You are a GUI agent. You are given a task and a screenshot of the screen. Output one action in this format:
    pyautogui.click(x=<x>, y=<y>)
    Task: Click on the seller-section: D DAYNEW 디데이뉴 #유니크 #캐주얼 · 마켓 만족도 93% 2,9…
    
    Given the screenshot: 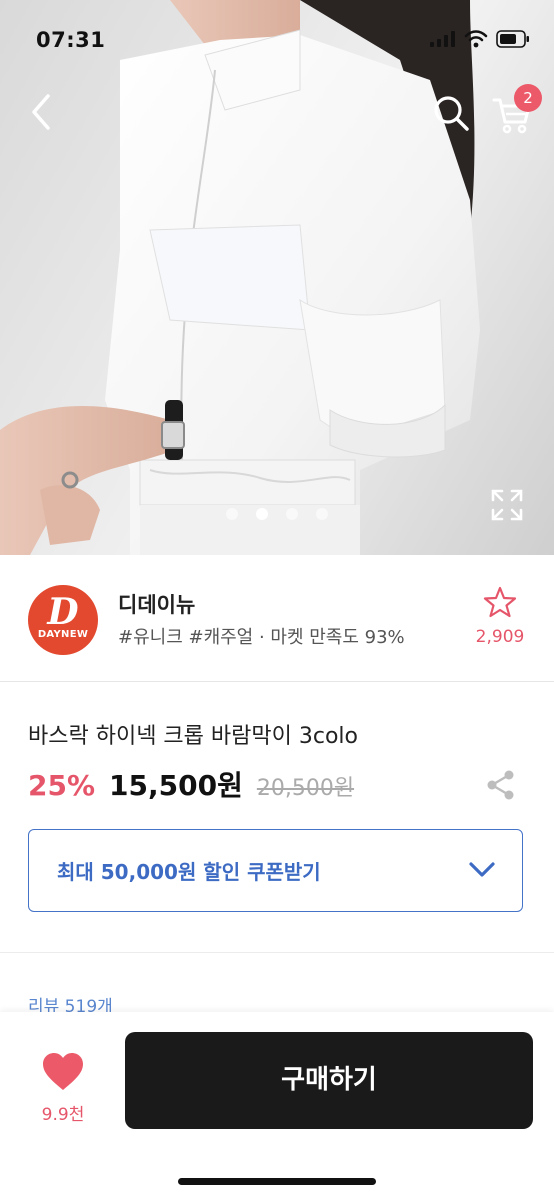 What is the action you would take?
    pyautogui.click(x=277, y=618)
    